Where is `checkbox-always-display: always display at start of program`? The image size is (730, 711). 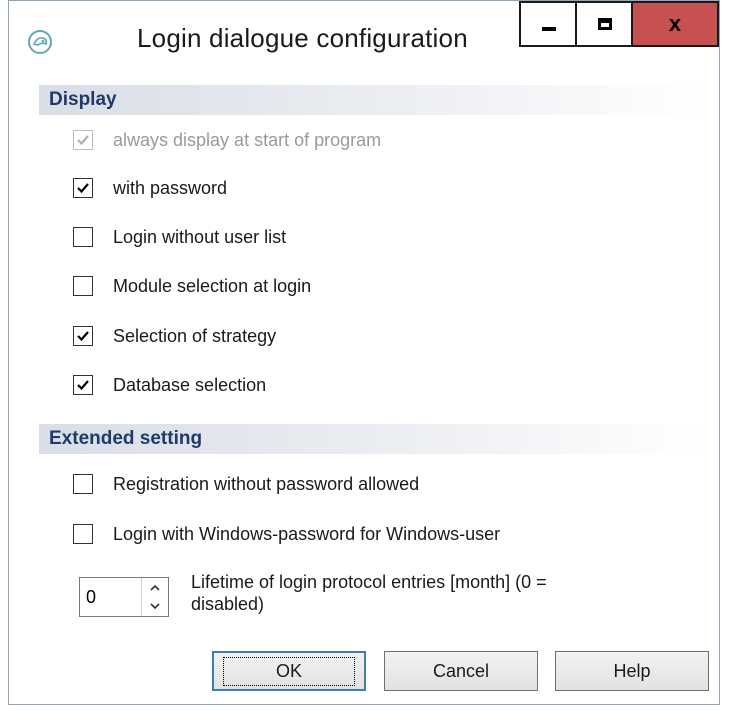 checkbox-always-display: always display at start of program is located at coordinates (227, 140).